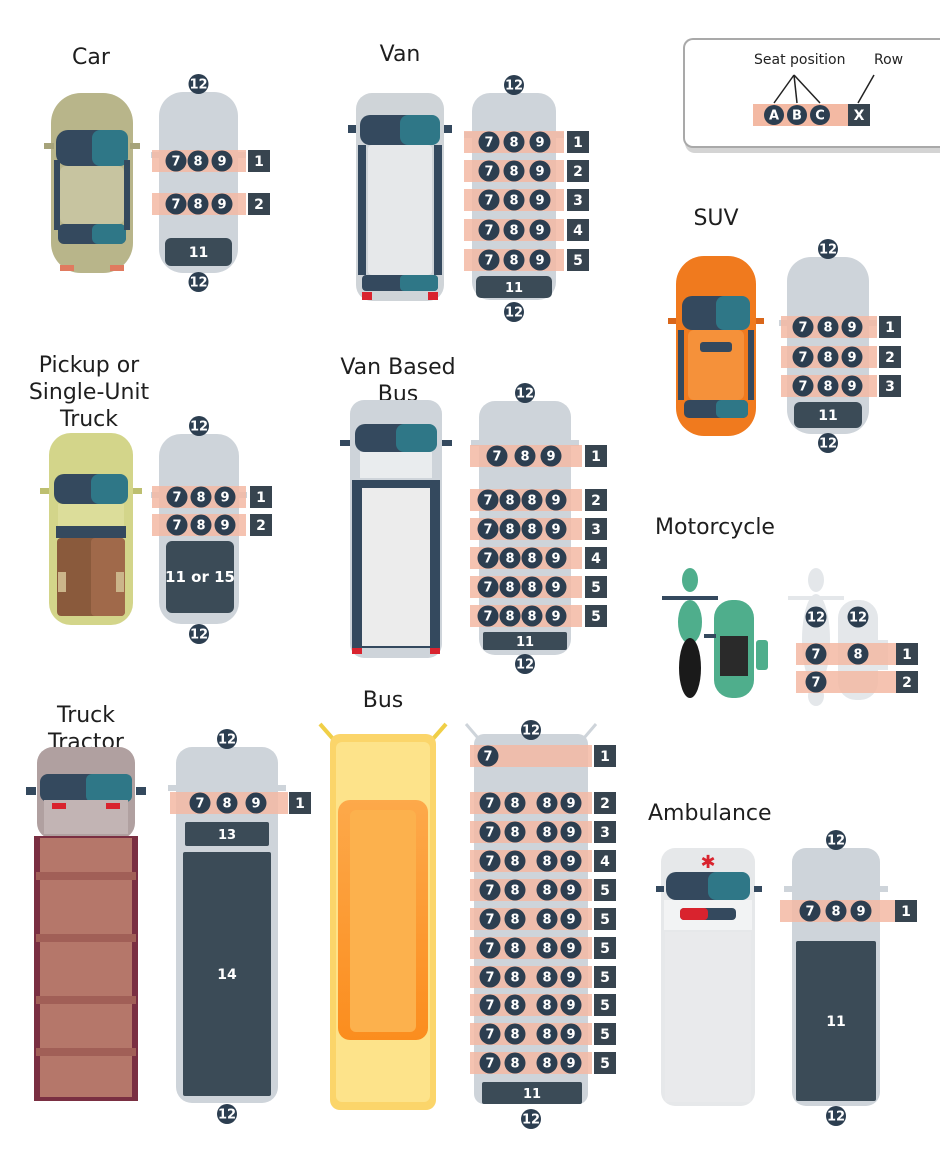 The width and height of the screenshot is (940, 1173). What do you see at coordinates (173, 788) in the screenshot?
I see `mirror-left` at bounding box center [173, 788].